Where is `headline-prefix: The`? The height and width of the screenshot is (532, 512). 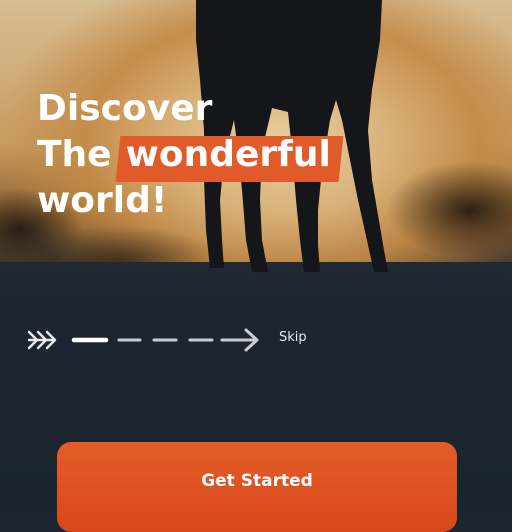
headline-prefix: The is located at coordinates (74, 154).